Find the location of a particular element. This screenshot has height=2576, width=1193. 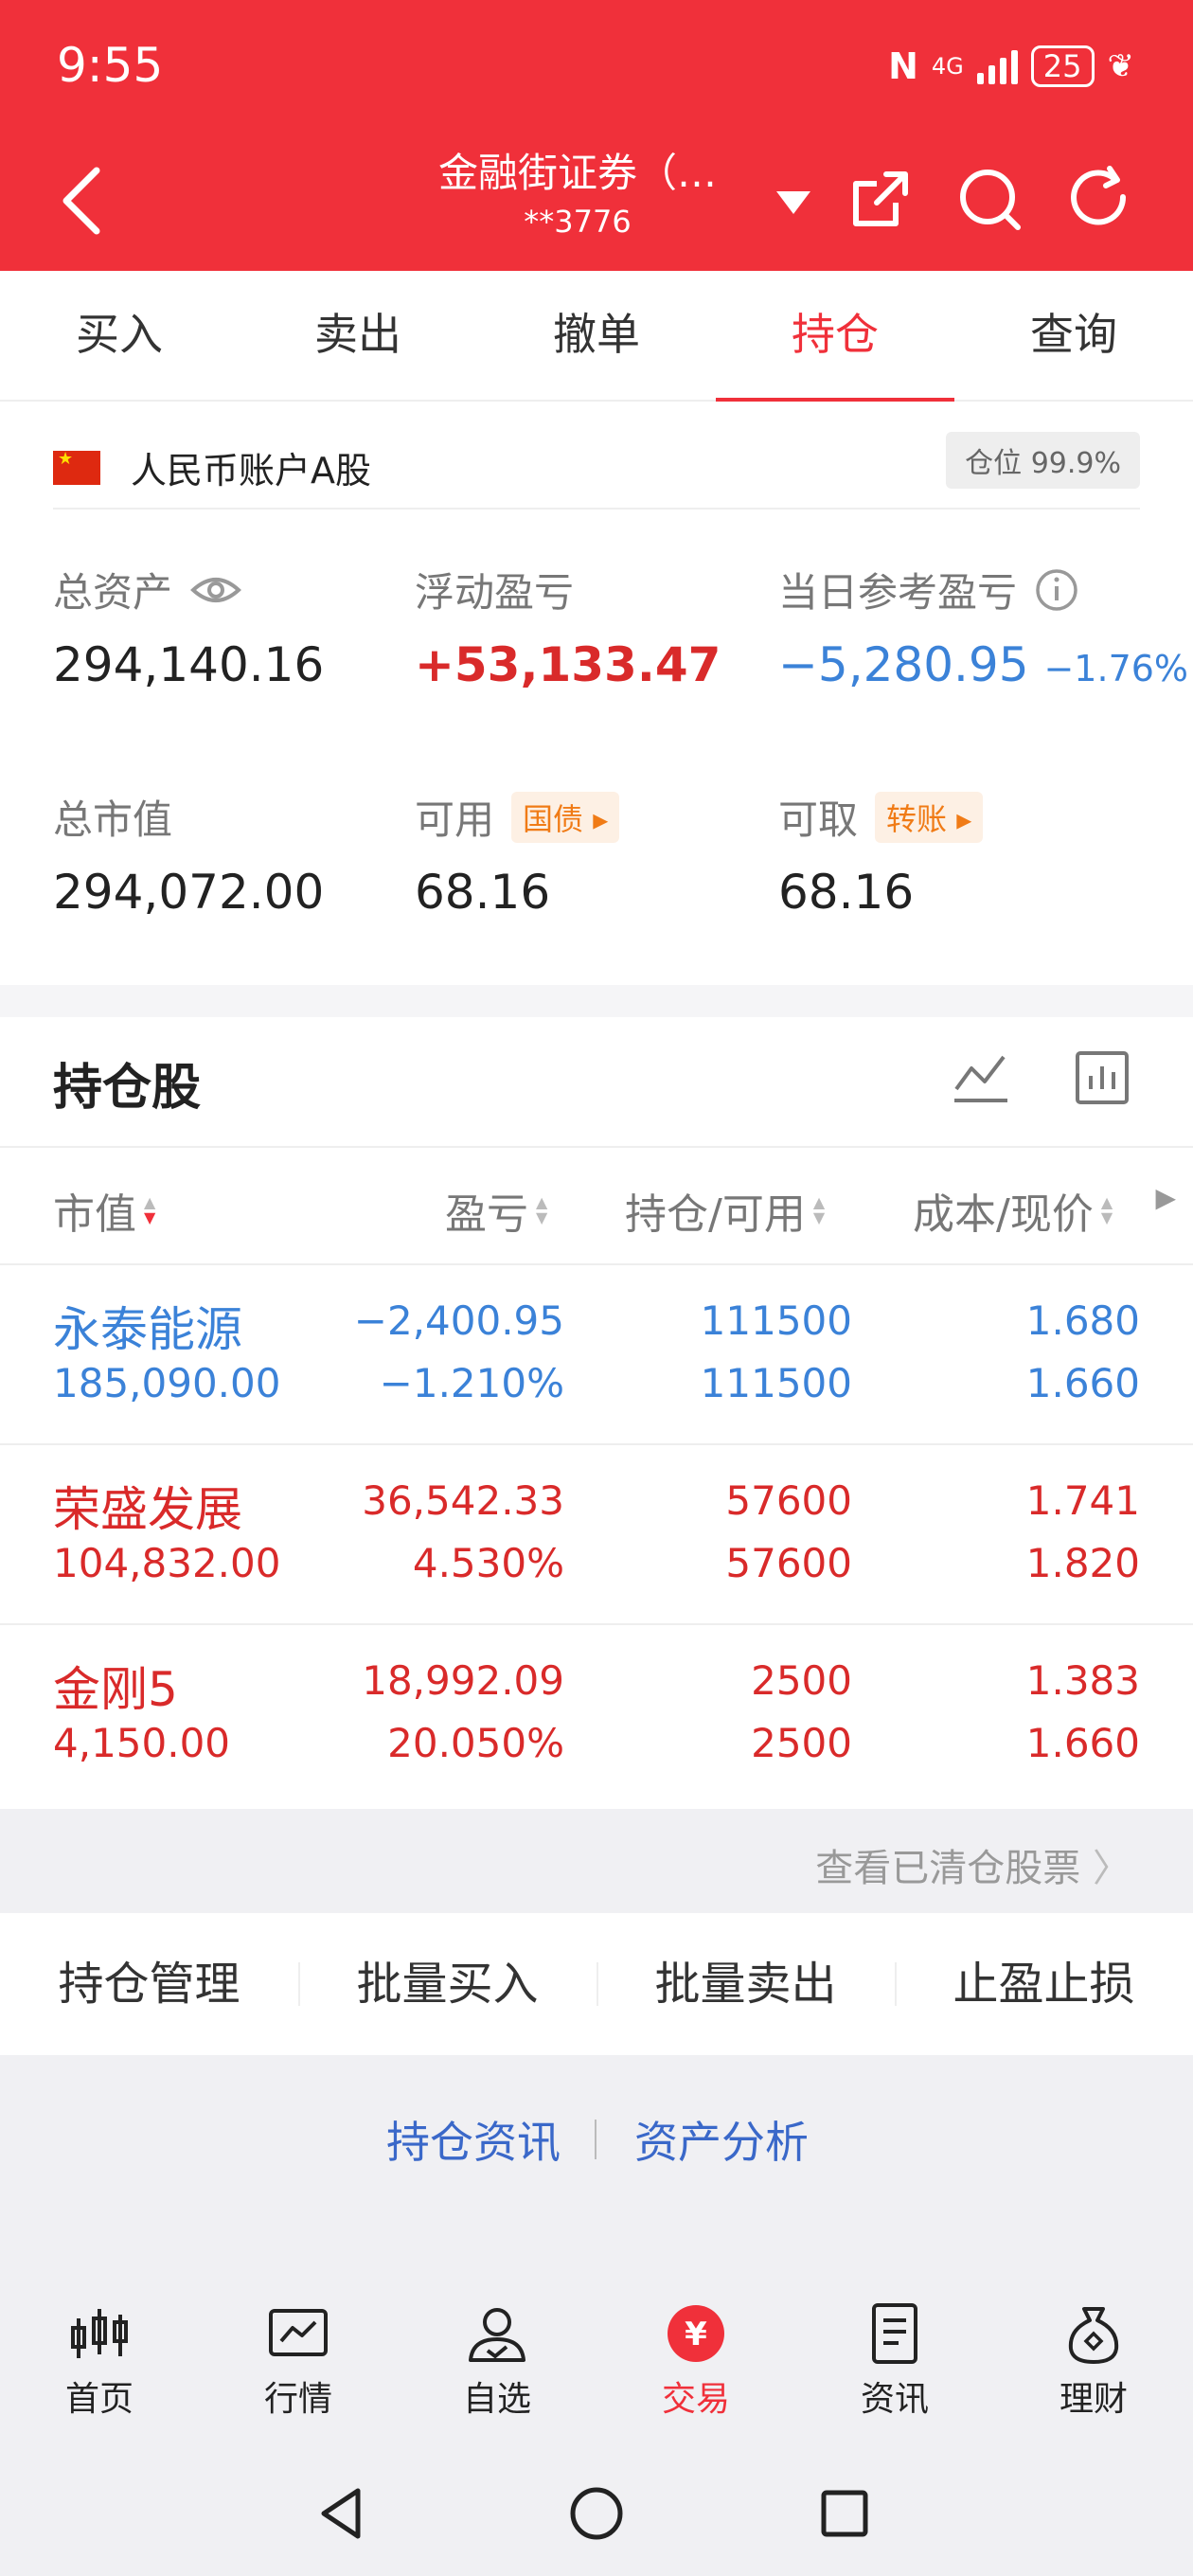

trade-tabs: 买入 卖出 撤单 持仓 查询 is located at coordinates (596, 337).